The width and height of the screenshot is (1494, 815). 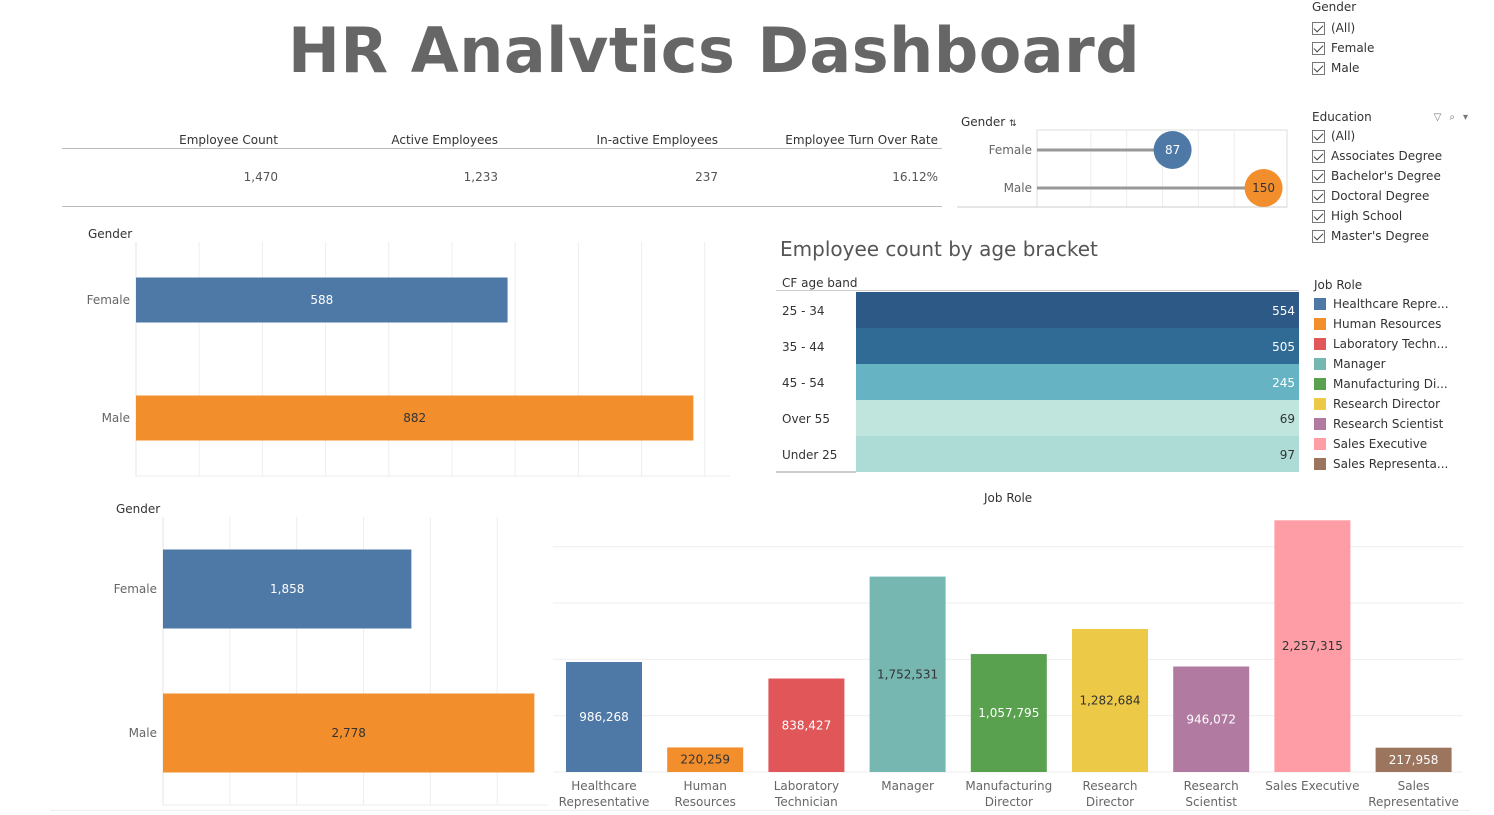 I want to click on gender-filter-male: Male, so click(x=1343, y=68).